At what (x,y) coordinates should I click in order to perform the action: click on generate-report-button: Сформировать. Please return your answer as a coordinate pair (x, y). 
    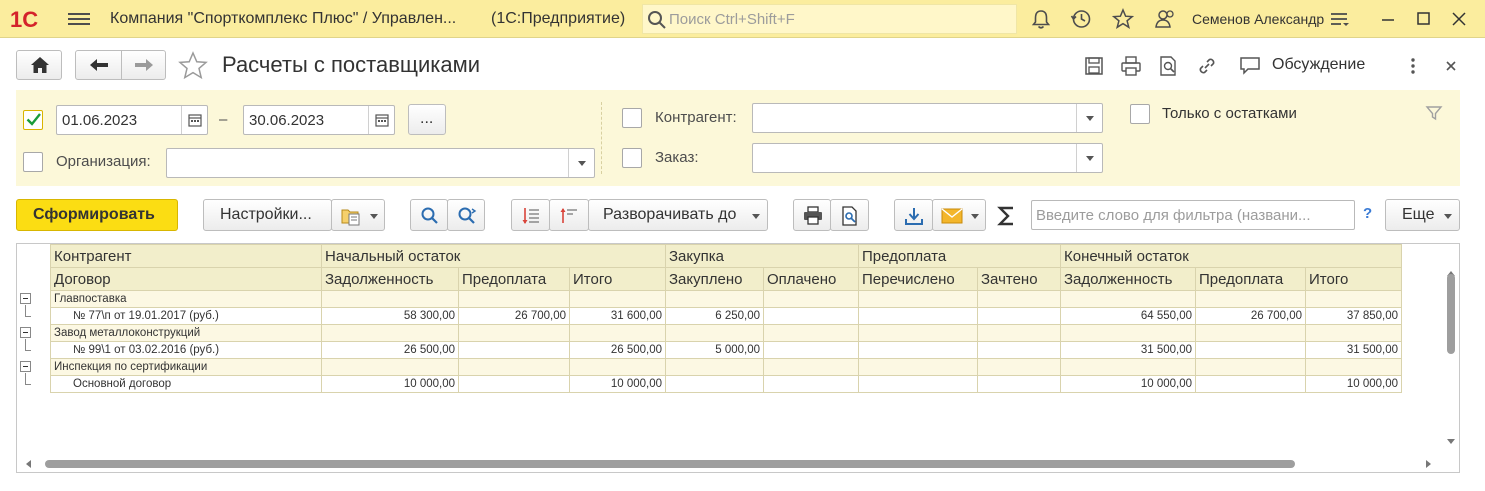
    Looking at the image, I should click on (97, 215).